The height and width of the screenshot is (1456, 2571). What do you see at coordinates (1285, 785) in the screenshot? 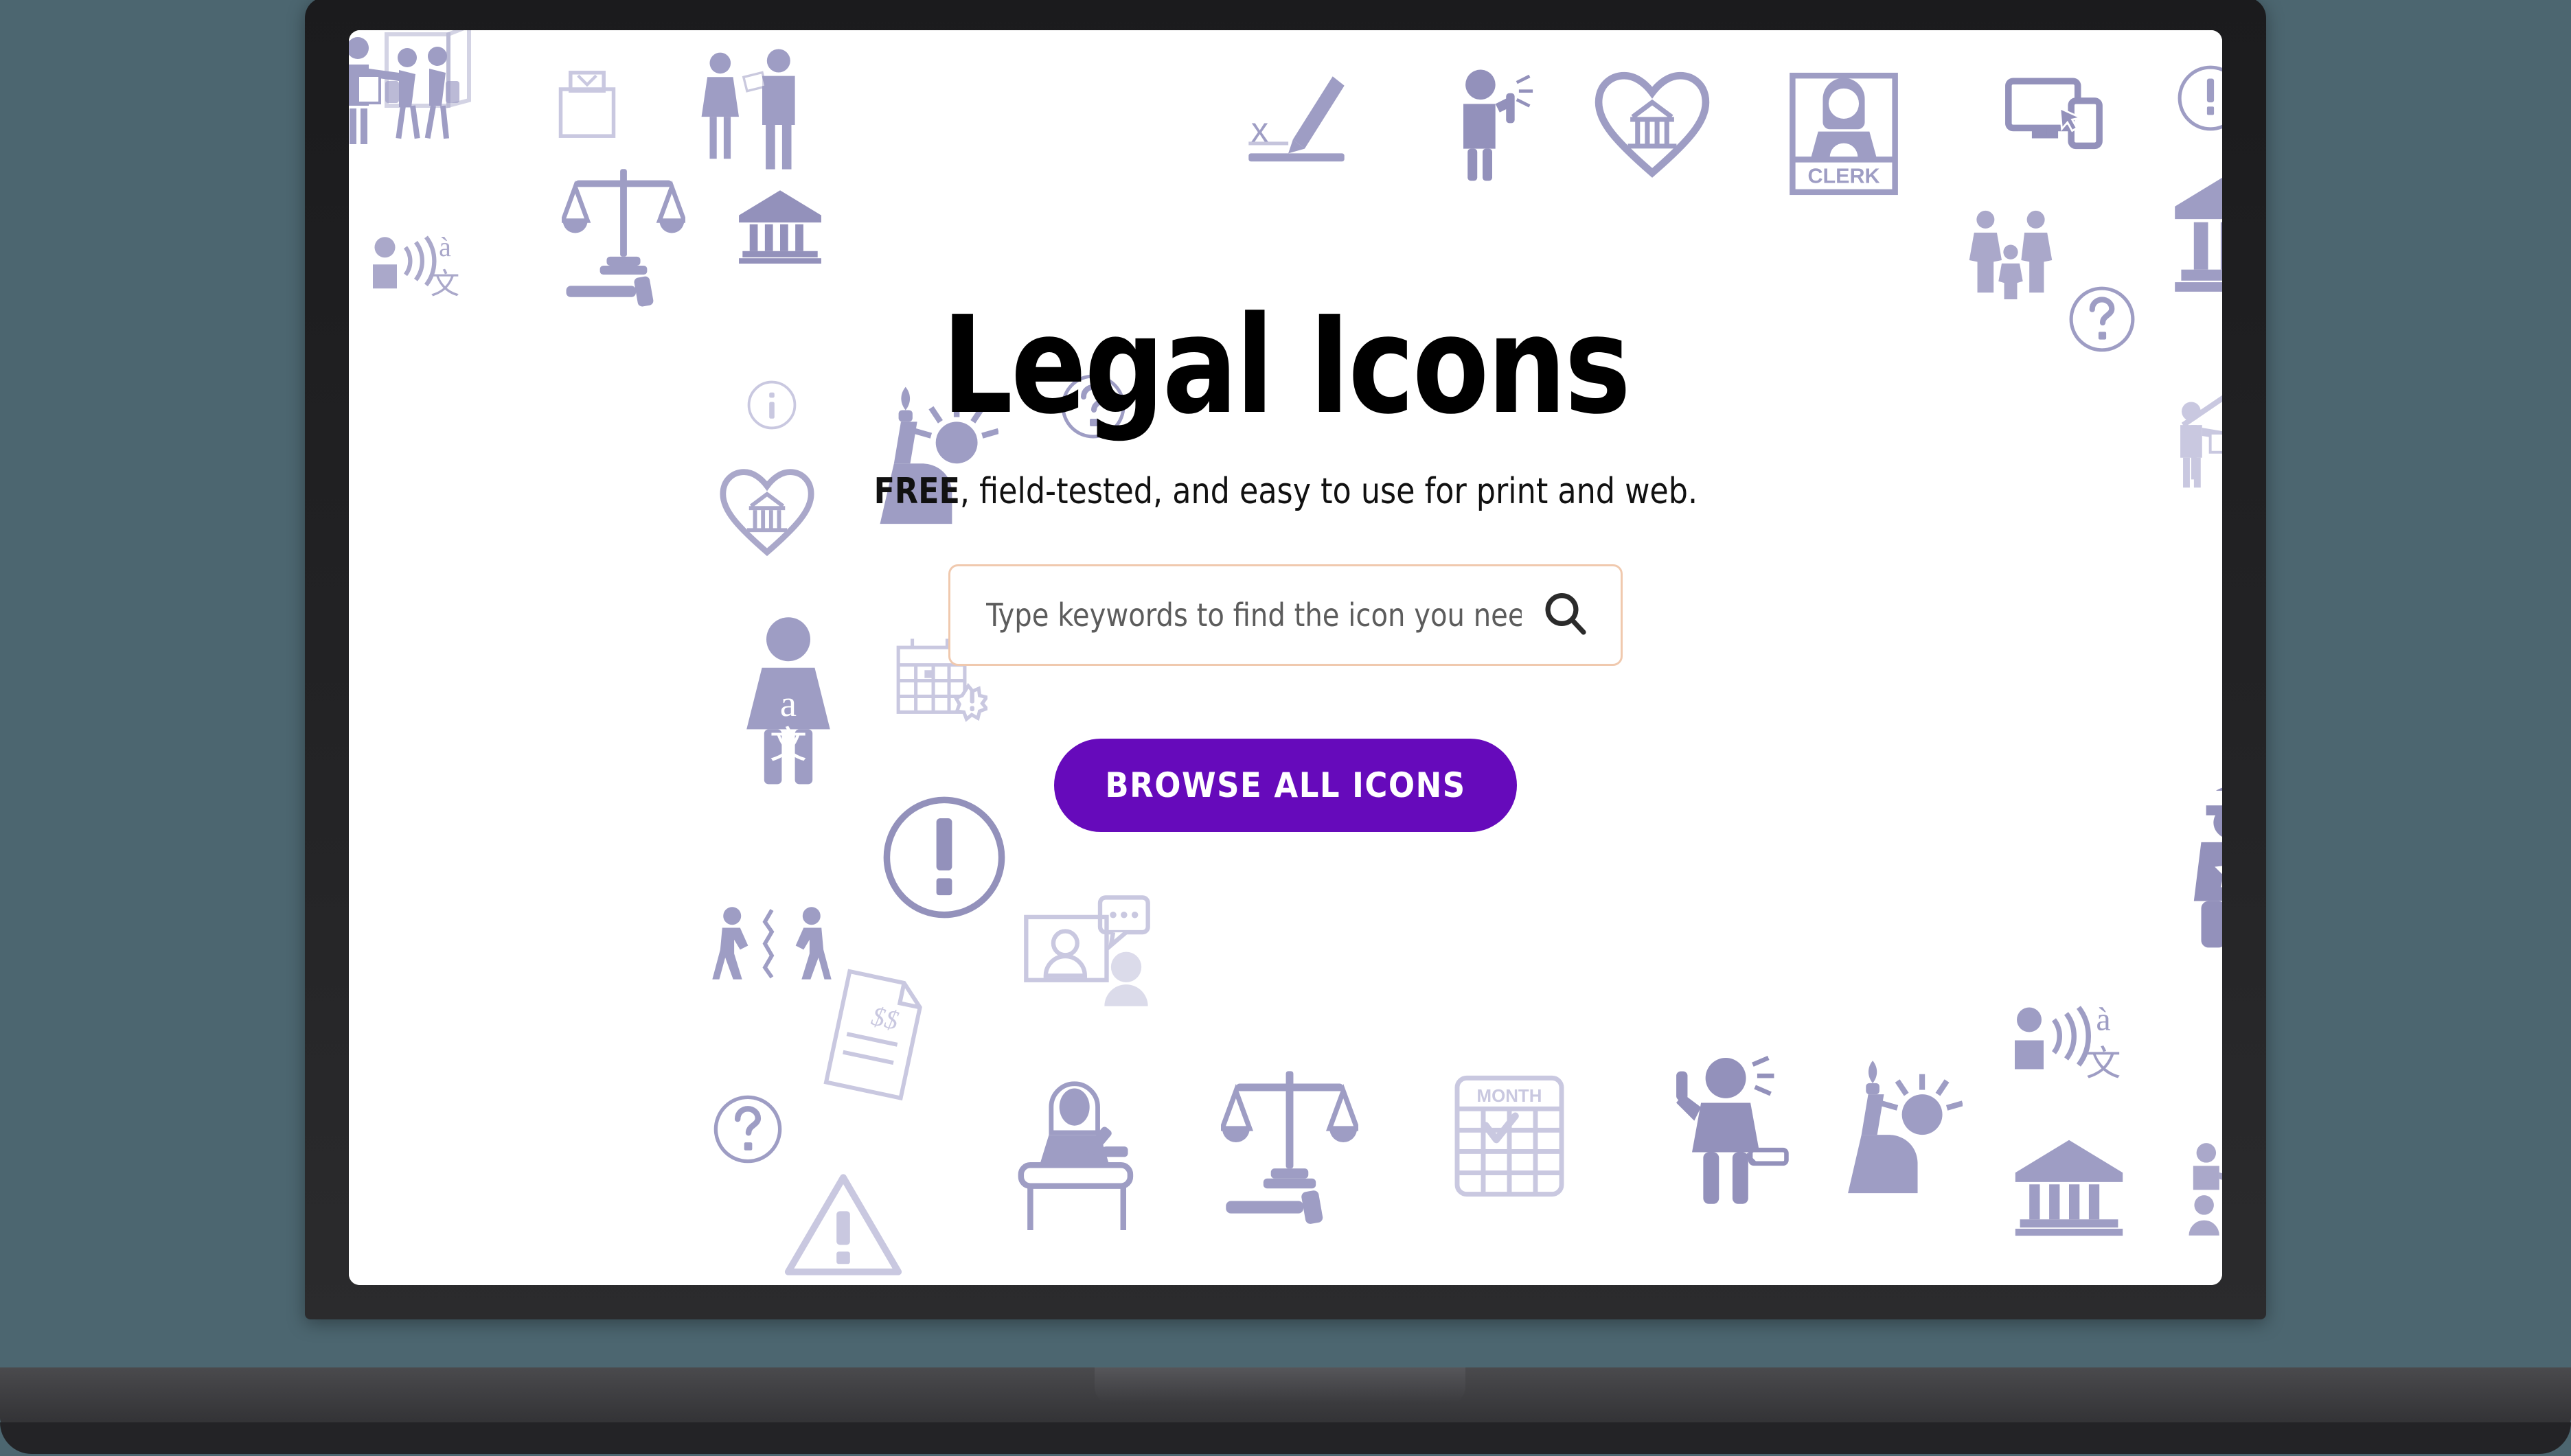
I see `browse-all-icons-button: BROWSE ALL ICONS` at bounding box center [1285, 785].